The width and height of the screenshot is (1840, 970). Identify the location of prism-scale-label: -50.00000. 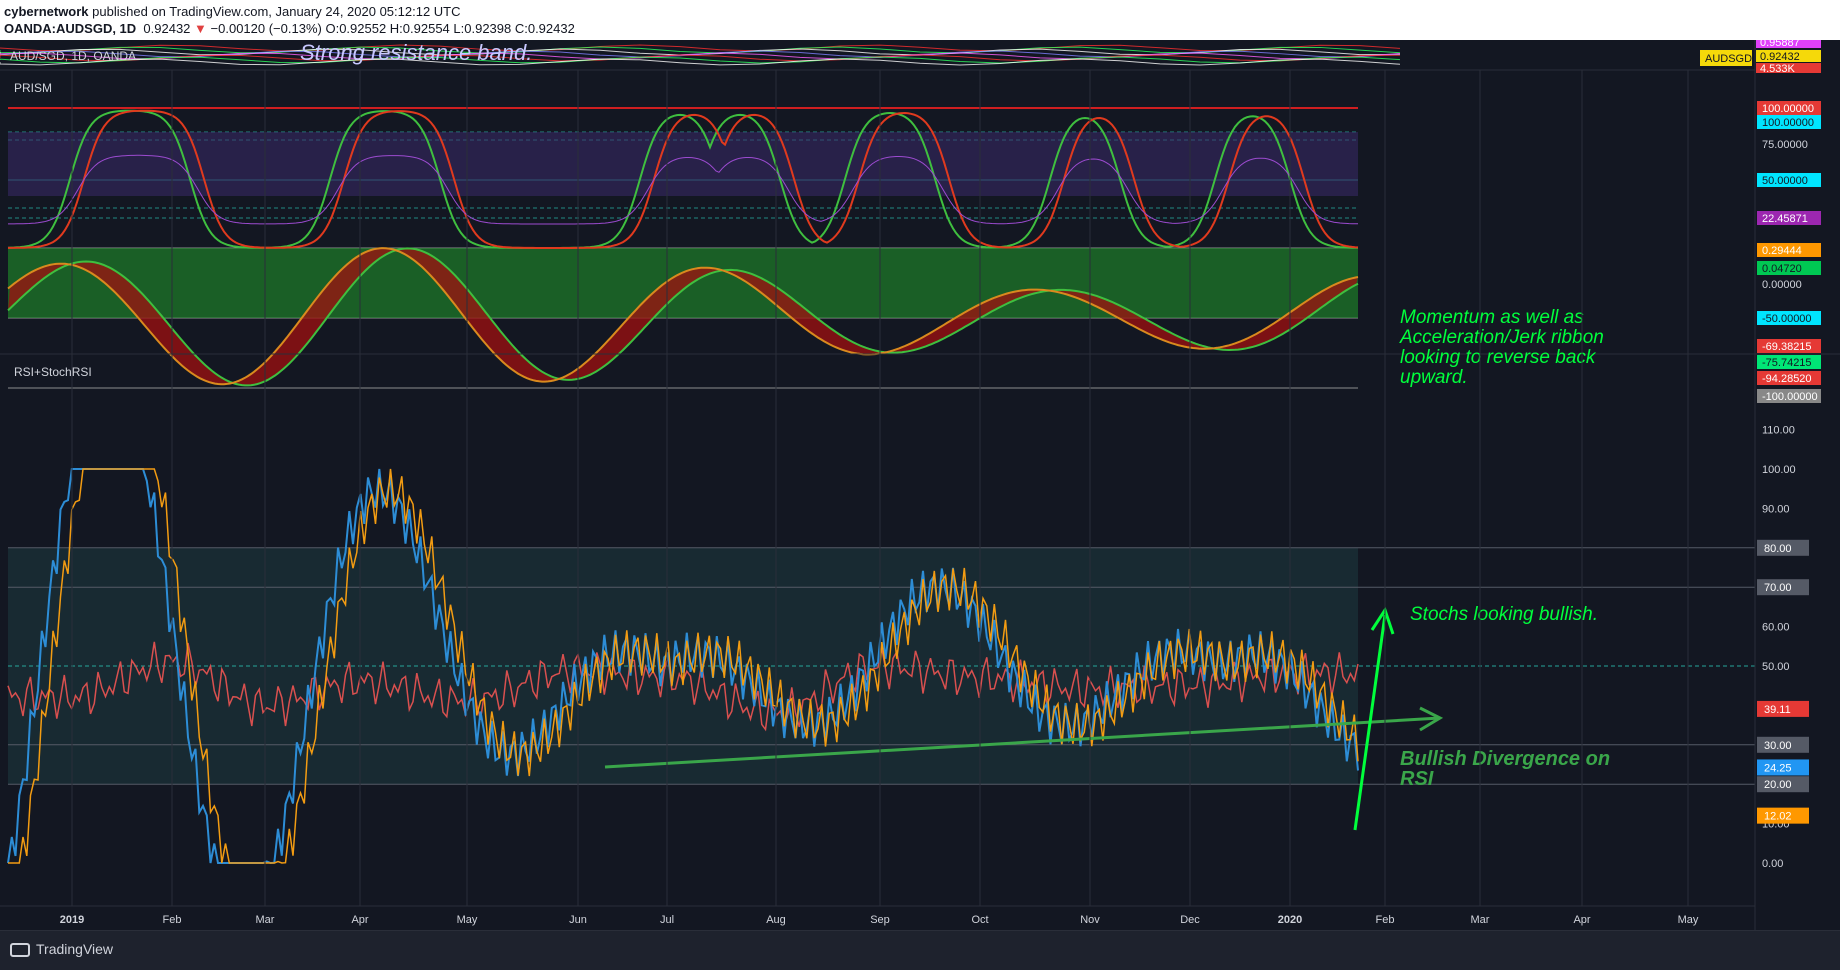
(1787, 319).